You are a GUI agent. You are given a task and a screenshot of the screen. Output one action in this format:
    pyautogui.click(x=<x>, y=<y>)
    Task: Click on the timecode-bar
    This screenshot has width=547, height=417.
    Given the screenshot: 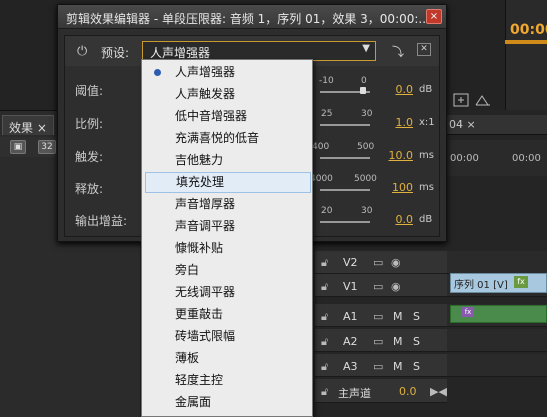 What is the action you would take?
    pyautogui.click(x=526, y=42)
    